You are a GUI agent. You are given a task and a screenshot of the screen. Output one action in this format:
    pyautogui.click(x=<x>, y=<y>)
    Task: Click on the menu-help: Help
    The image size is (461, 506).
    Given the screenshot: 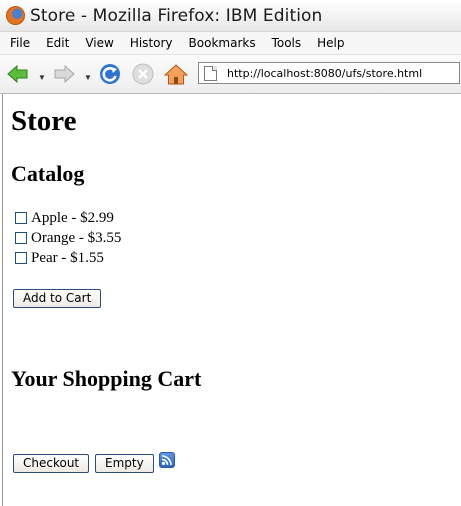 What is the action you would take?
    pyautogui.click(x=330, y=43)
    